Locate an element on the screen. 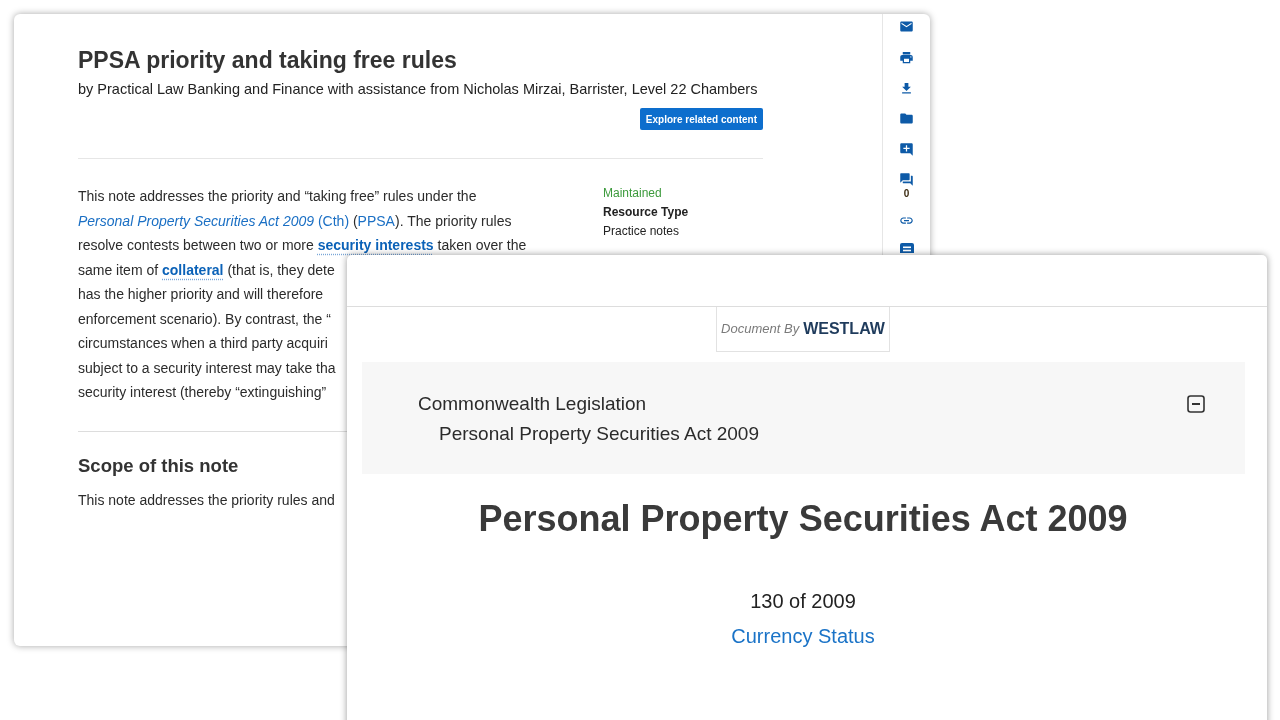 The height and width of the screenshot is (720, 1280). badge-prefix: Document By is located at coordinates (760, 329).